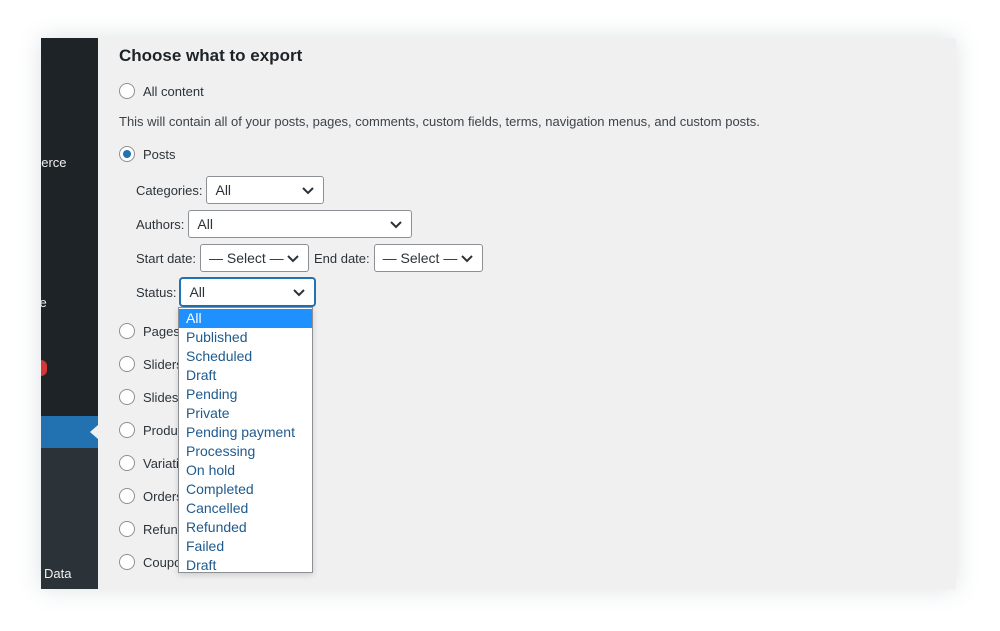 This screenshot has height=631, width=1000. I want to click on status-option: Completed, so click(245, 489).